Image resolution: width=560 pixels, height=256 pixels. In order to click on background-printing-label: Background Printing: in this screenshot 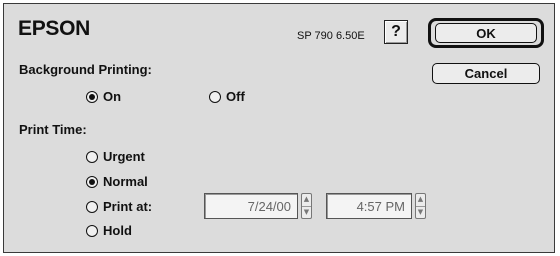, I will do `click(85, 69)`.